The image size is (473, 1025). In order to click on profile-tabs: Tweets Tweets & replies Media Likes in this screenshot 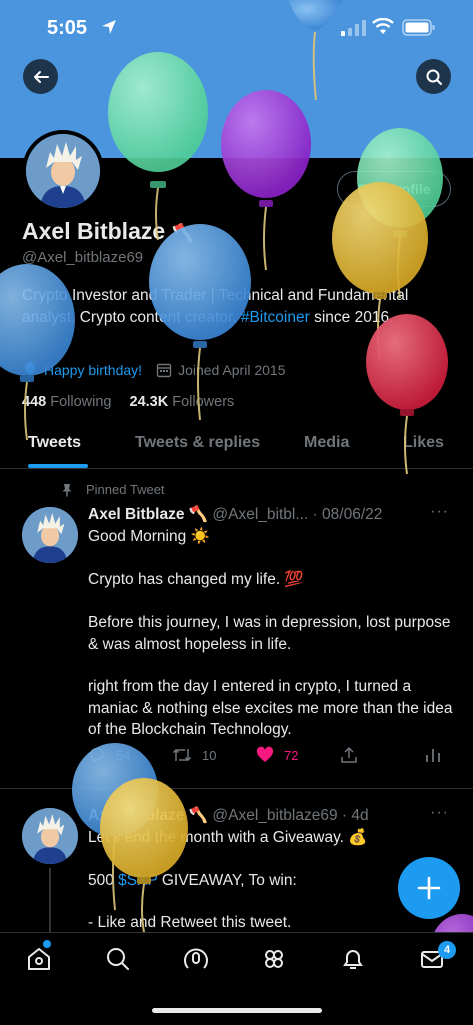, I will do `click(236, 446)`.